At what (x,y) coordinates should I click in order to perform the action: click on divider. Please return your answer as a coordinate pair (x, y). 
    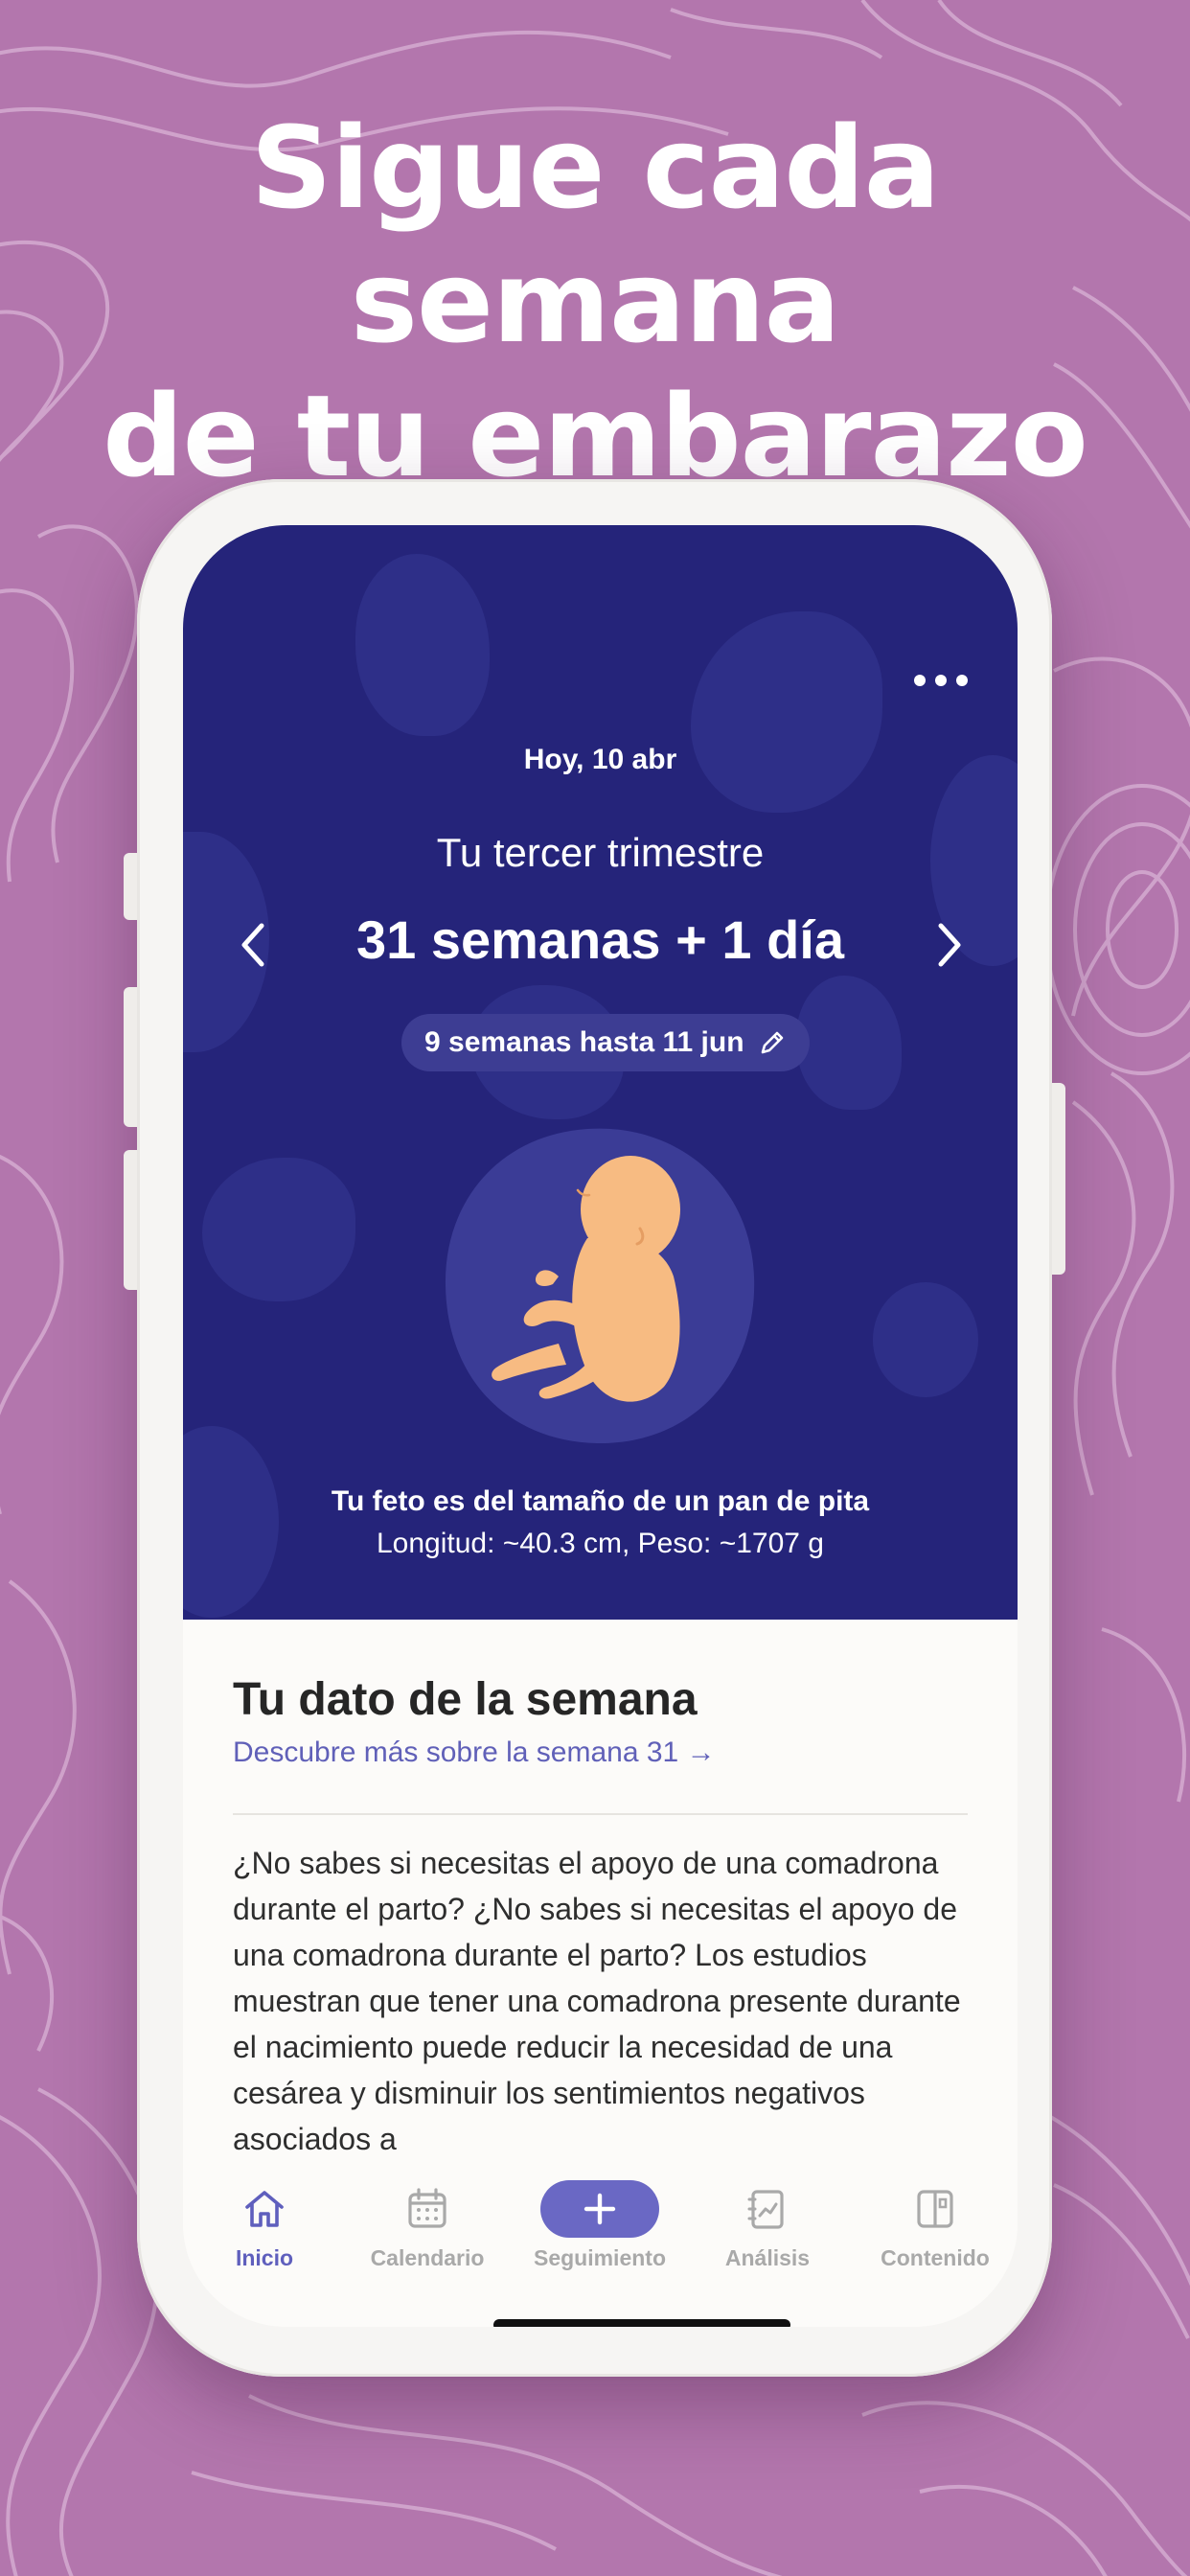
    Looking at the image, I should click on (601, 1814).